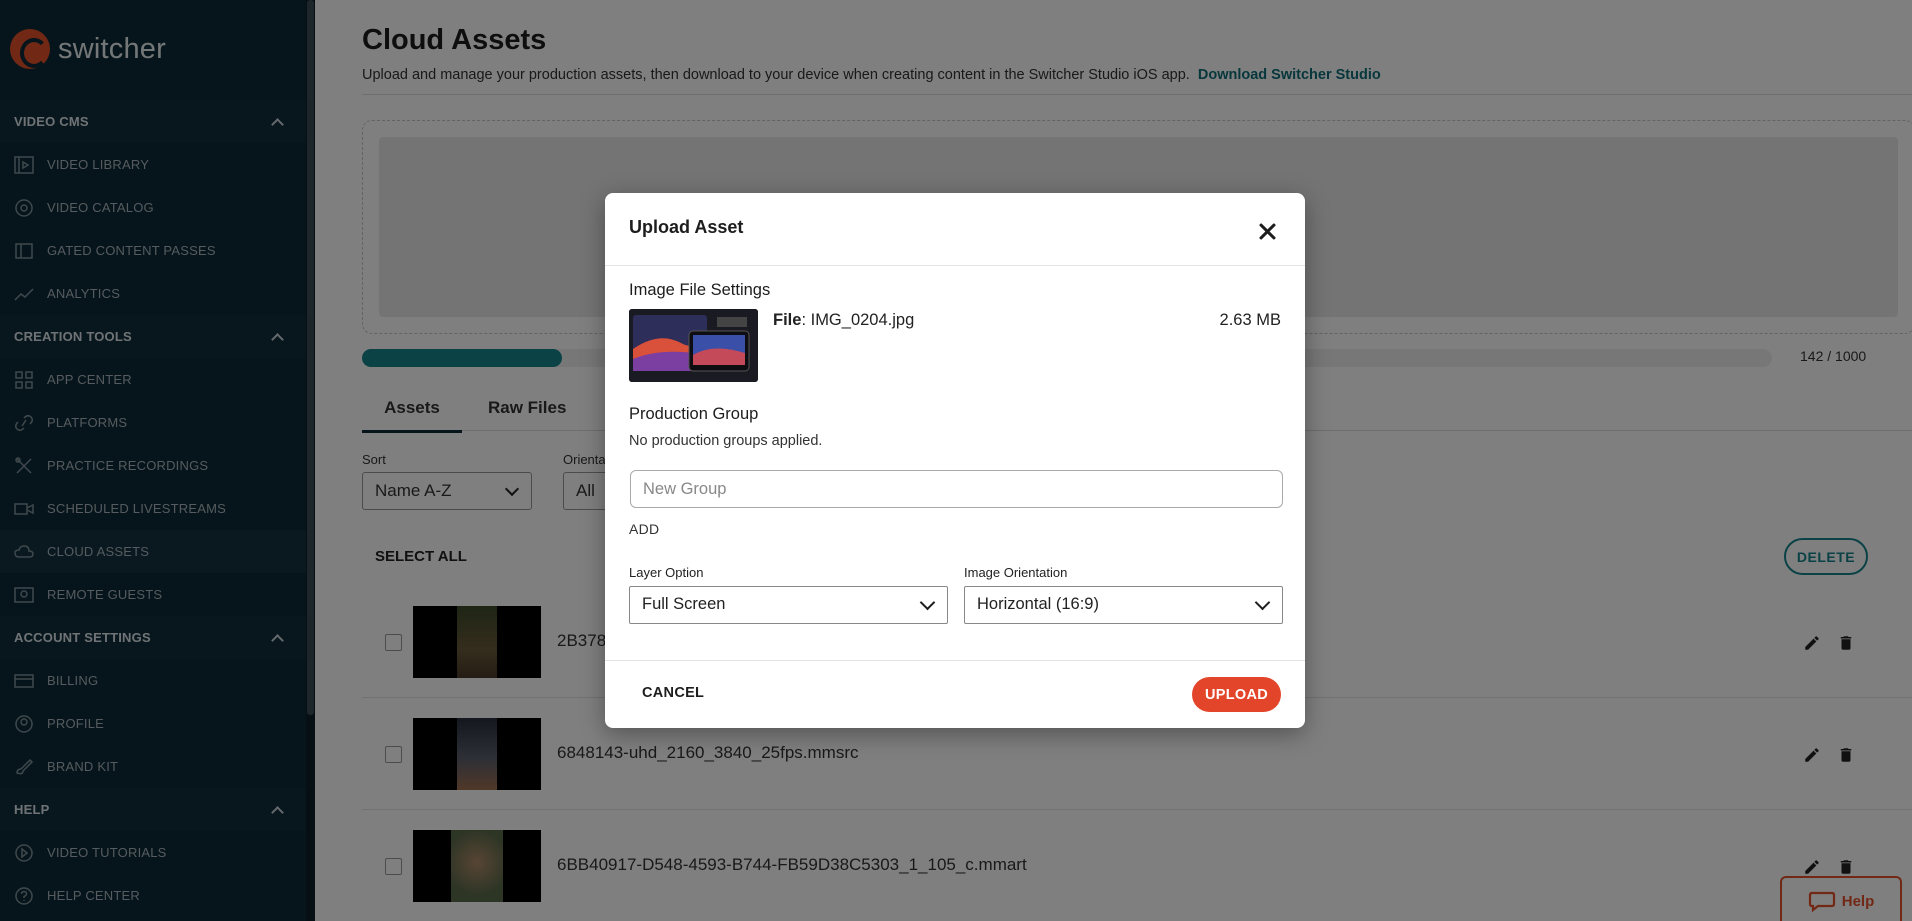 Image resolution: width=1912 pixels, height=921 pixels. I want to click on file-info: File: IMG_0204.jpg, so click(843, 320).